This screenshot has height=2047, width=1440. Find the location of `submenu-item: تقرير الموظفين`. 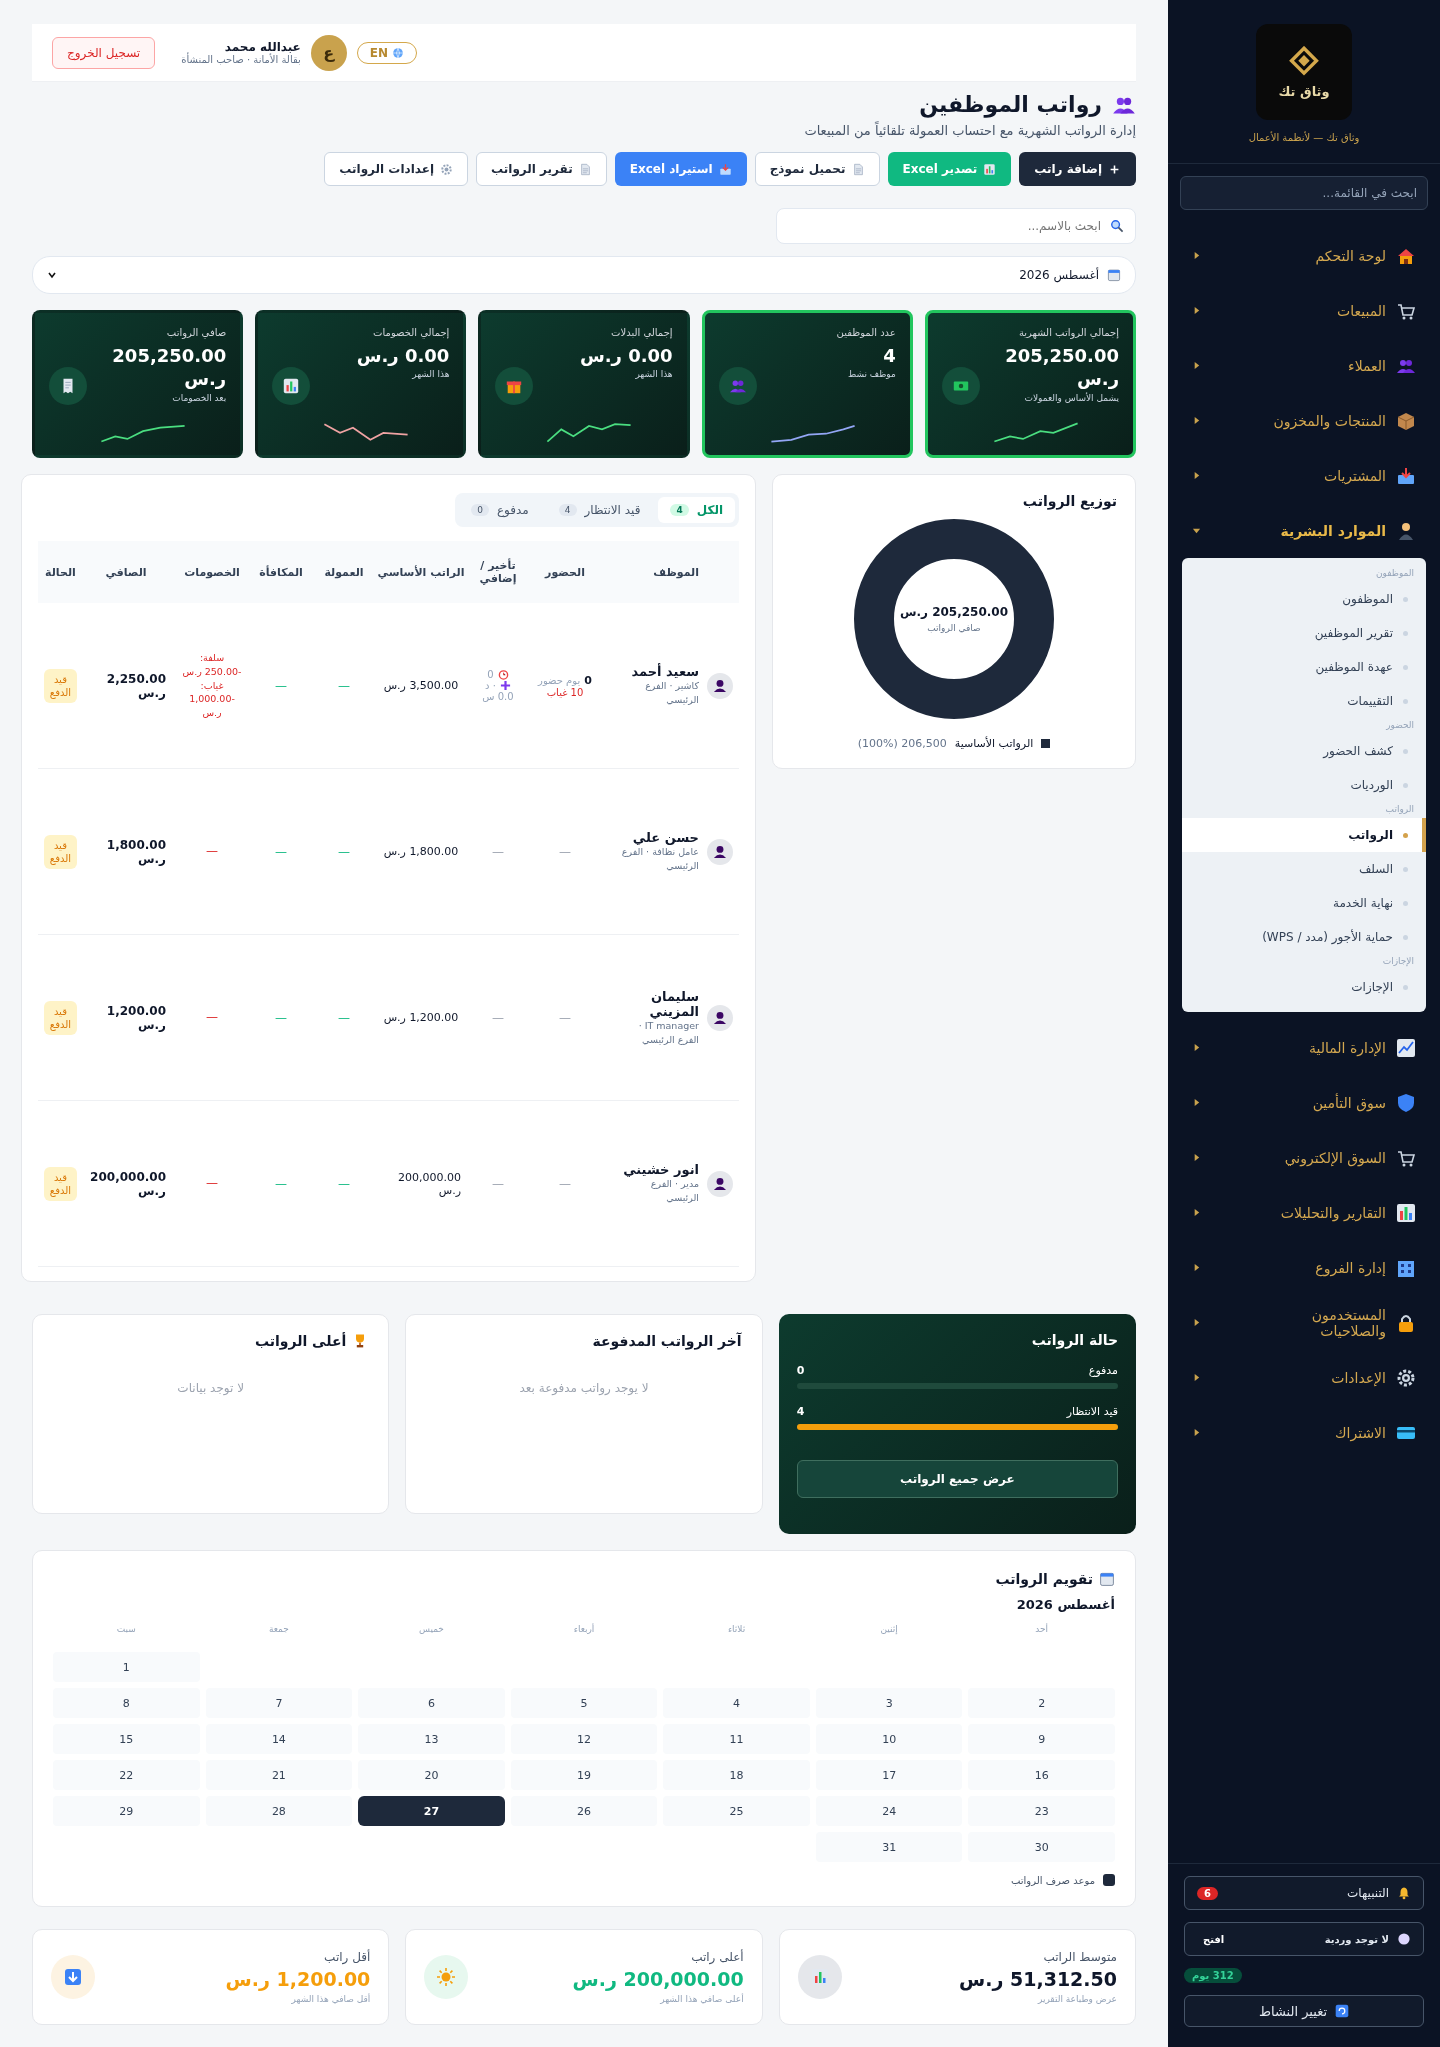

submenu-item: تقرير الموظفين is located at coordinates (1304, 633).